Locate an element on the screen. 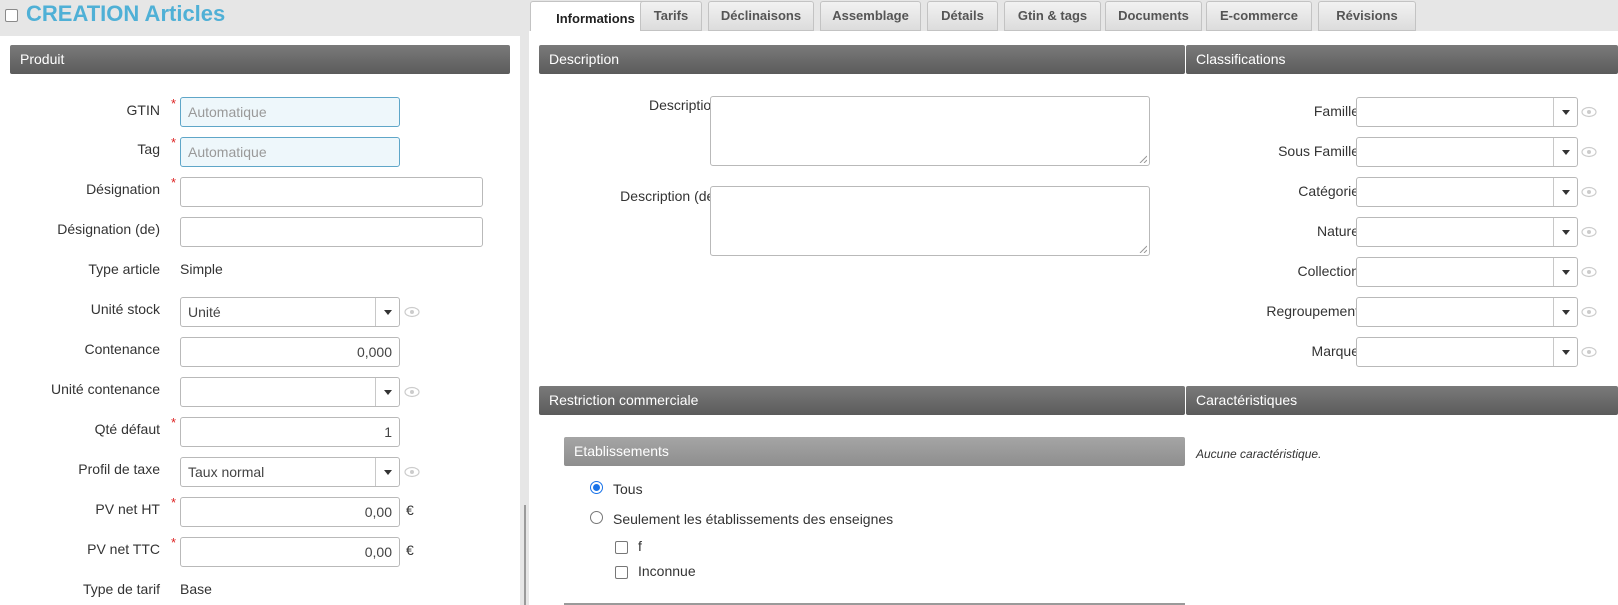 The image size is (1618, 605). tab-declinaisons: Déclinaisons is located at coordinates (761, 16).